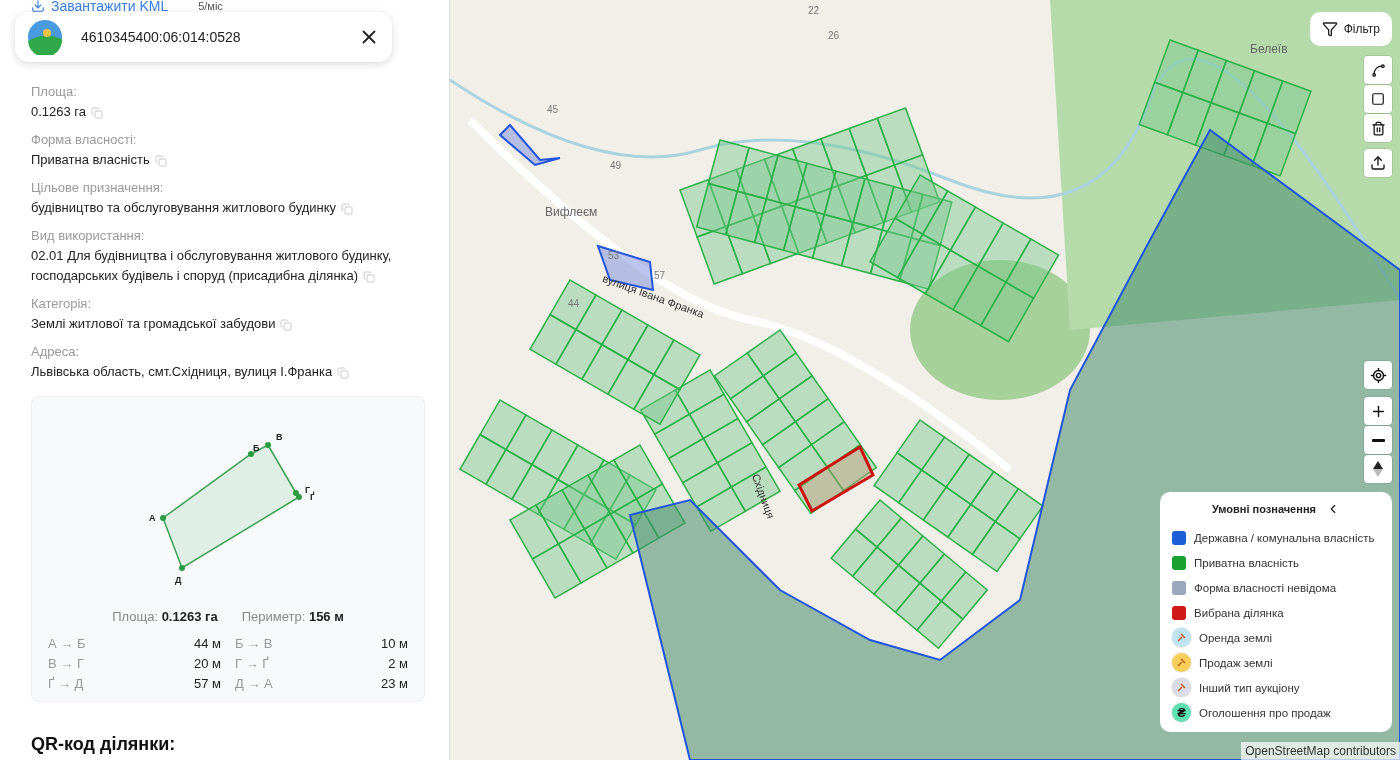 This screenshot has height=760, width=1400. What do you see at coordinates (394, 683) in the screenshot?
I see `edge-length: 23 м` at bounding box center [394, 683].